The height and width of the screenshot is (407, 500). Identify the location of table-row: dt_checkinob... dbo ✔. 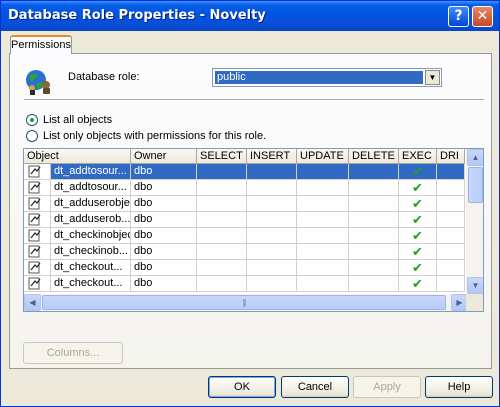
(244, 252).